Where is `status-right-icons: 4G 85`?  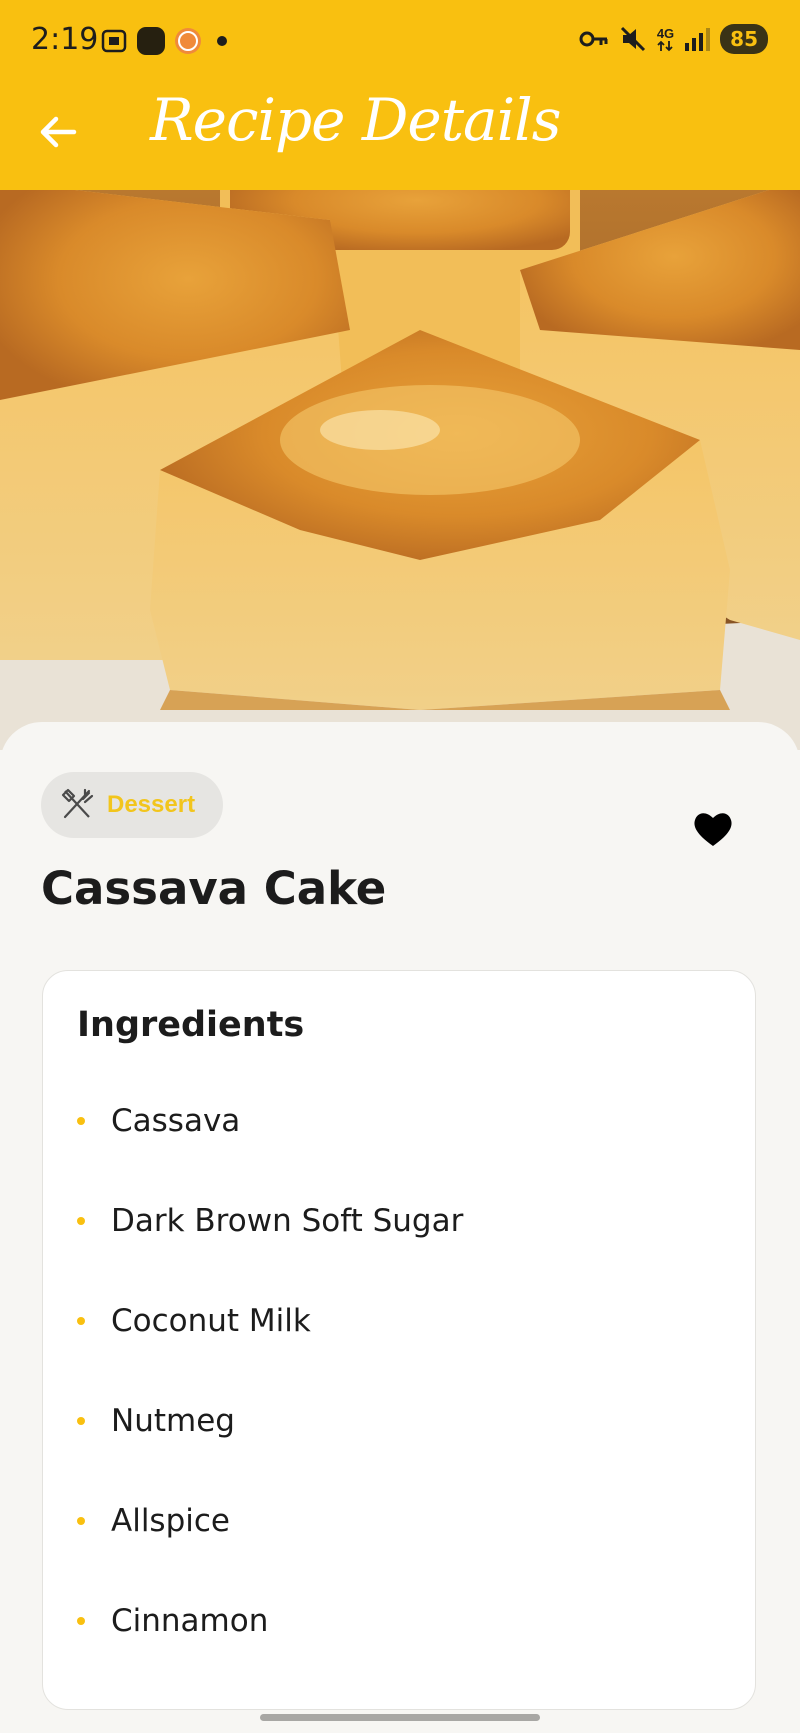
status-right-icons: 4G 85 is located at coordinates (673, 39).